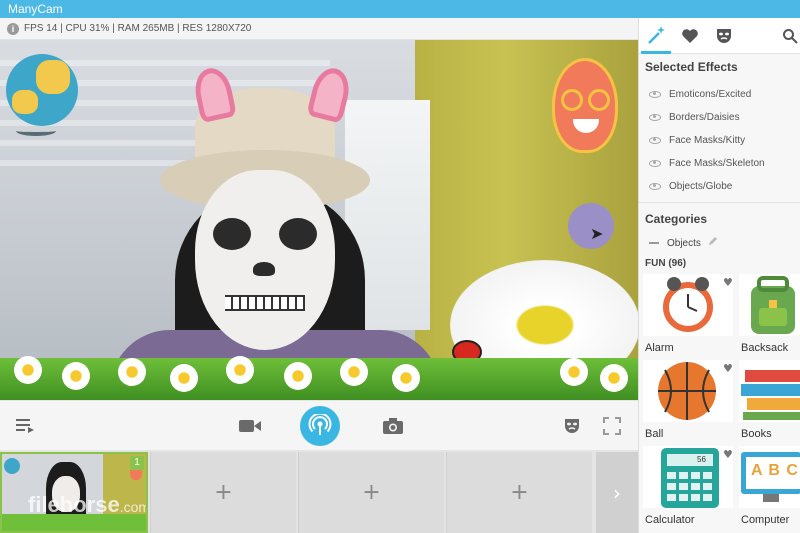 The height and width of the screenshot is (533, 800). Describe the element at coordinates (612, 426) in the screenshot. I see `fullscreen-icon` at that location.